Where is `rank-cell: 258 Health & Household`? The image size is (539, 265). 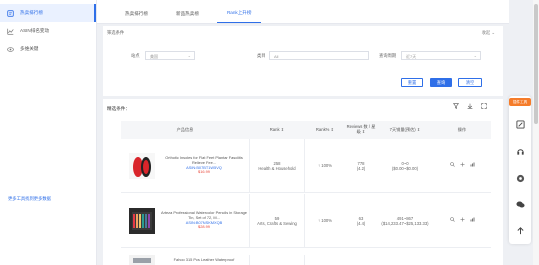
rank-cell: 258 Health & Household is located at coordinates (277, 165).